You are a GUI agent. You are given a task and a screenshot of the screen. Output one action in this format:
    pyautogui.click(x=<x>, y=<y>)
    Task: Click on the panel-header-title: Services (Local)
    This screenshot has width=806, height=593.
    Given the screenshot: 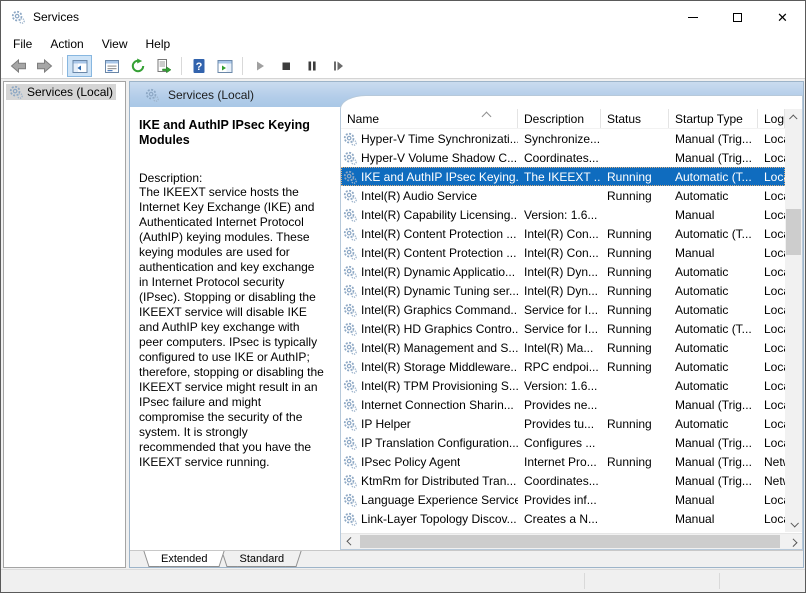 What is the action you would take?
    pyautogui.click(x=211, y=94)
    